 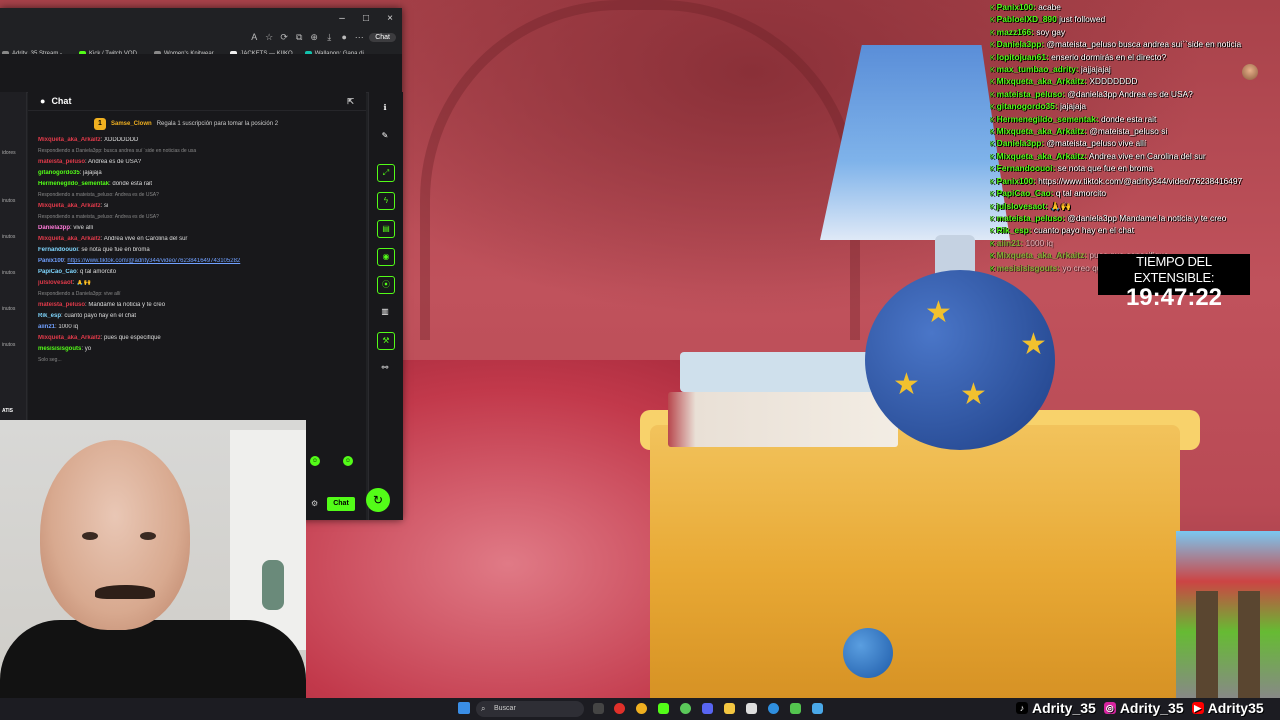 I want to click on chat-username: Daniela3pp, so click(x=54, y=228).